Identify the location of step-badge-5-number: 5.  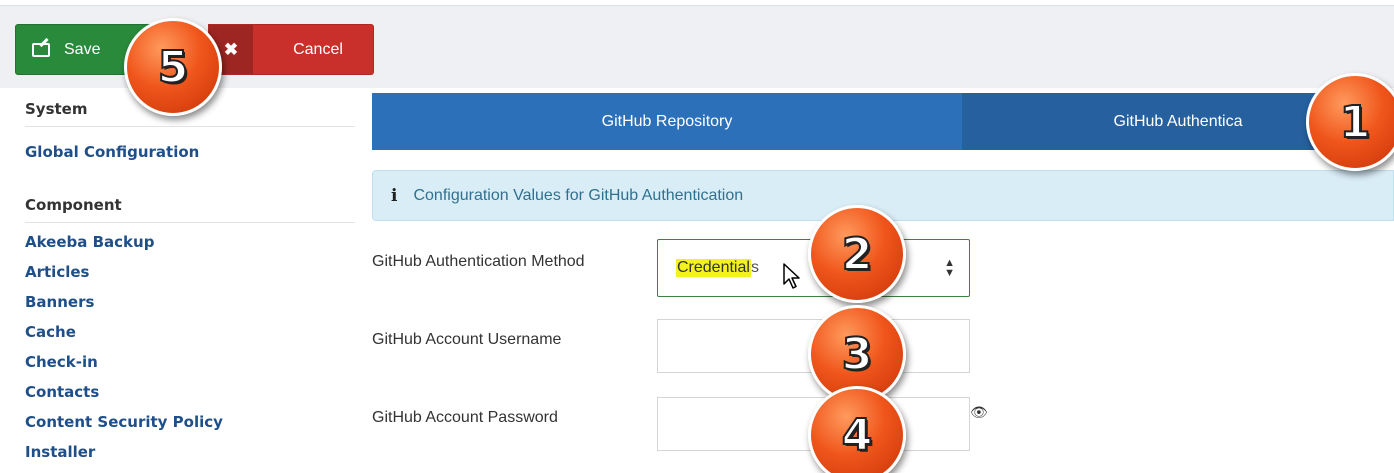
(173, 67).